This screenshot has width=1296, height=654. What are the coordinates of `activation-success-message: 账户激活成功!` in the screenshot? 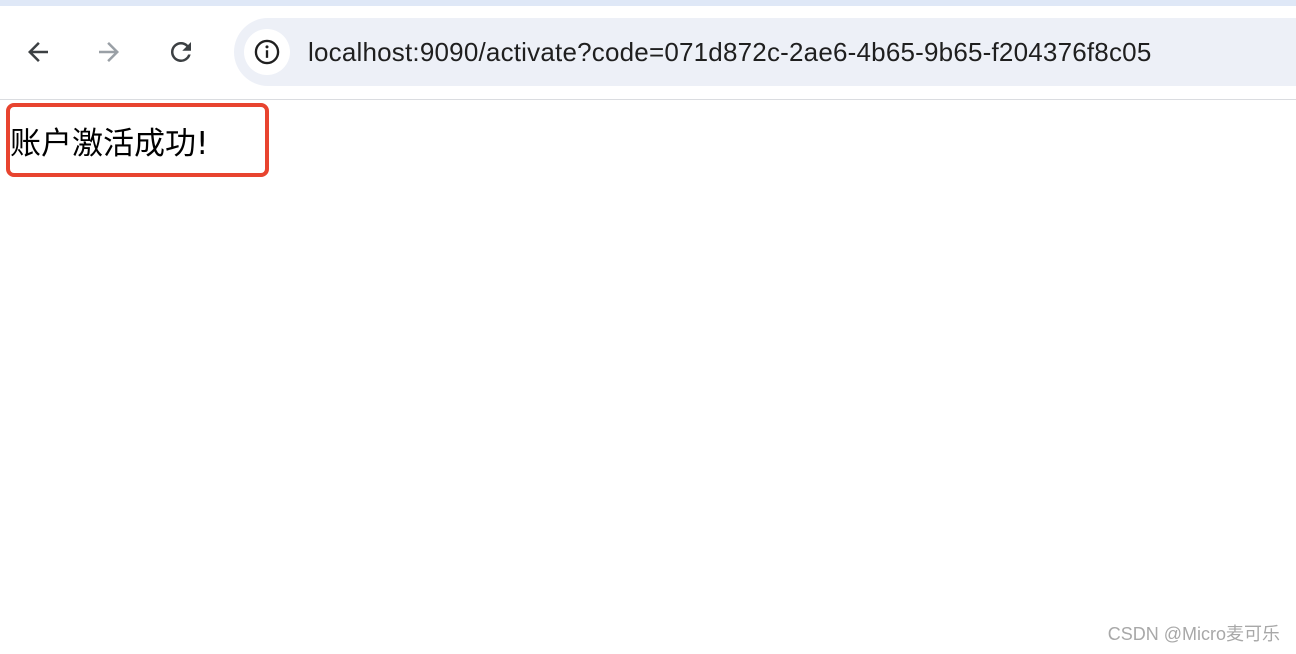 It's located at (109, 144).